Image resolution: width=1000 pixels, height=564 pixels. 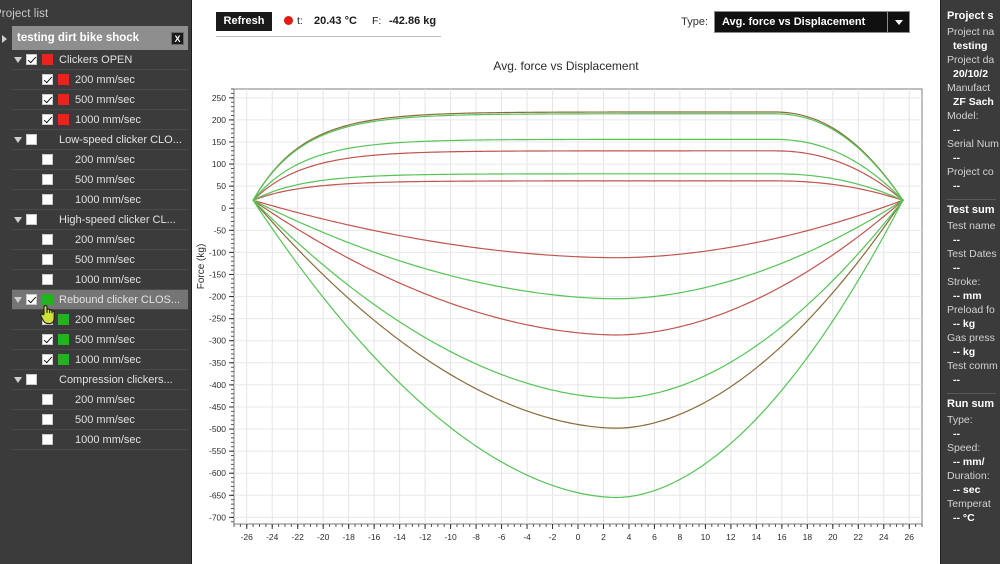 What do you see at coordinates (105, 159) in the screenshot?
I see `speed-label: 200 mm/sec` at bounding box center [105, 159].